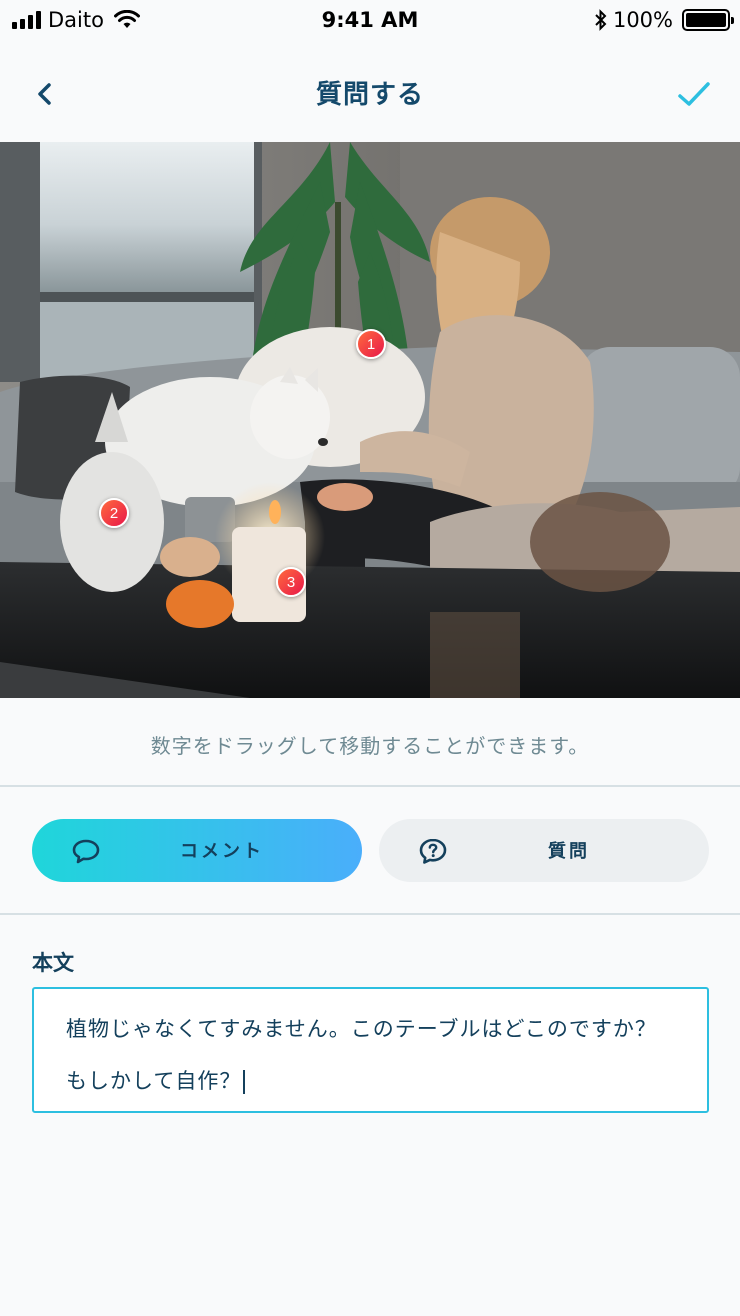  What do you see at coordinates (114, 513) in the screenshot?
I see `annotation-pin-2: 2` at bounding box center [114, 513].